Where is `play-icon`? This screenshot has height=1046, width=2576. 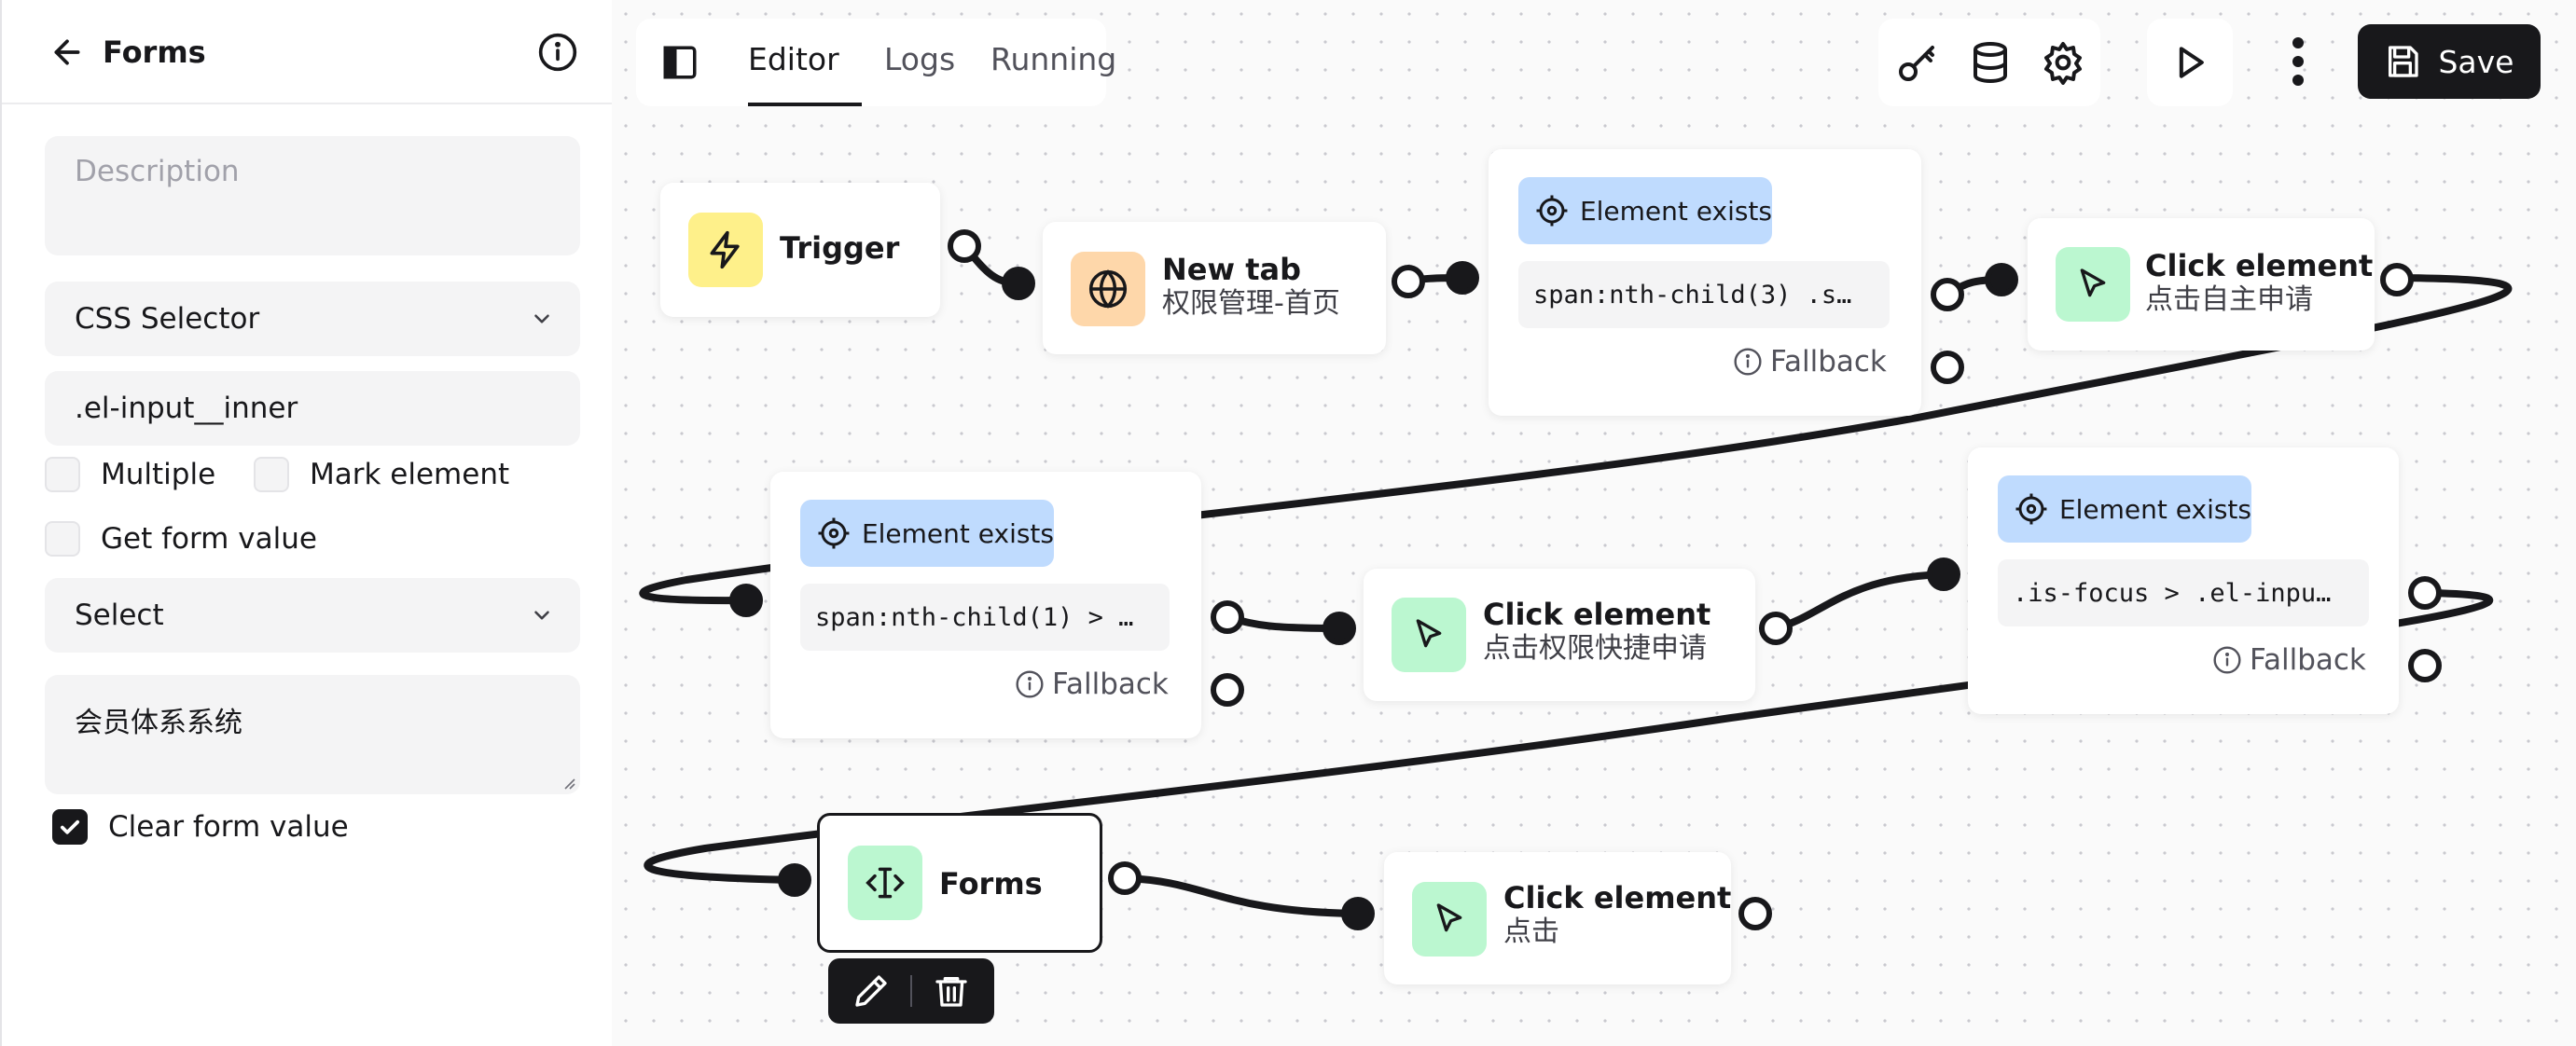 play-icon is located at coordinates (2191, 62).